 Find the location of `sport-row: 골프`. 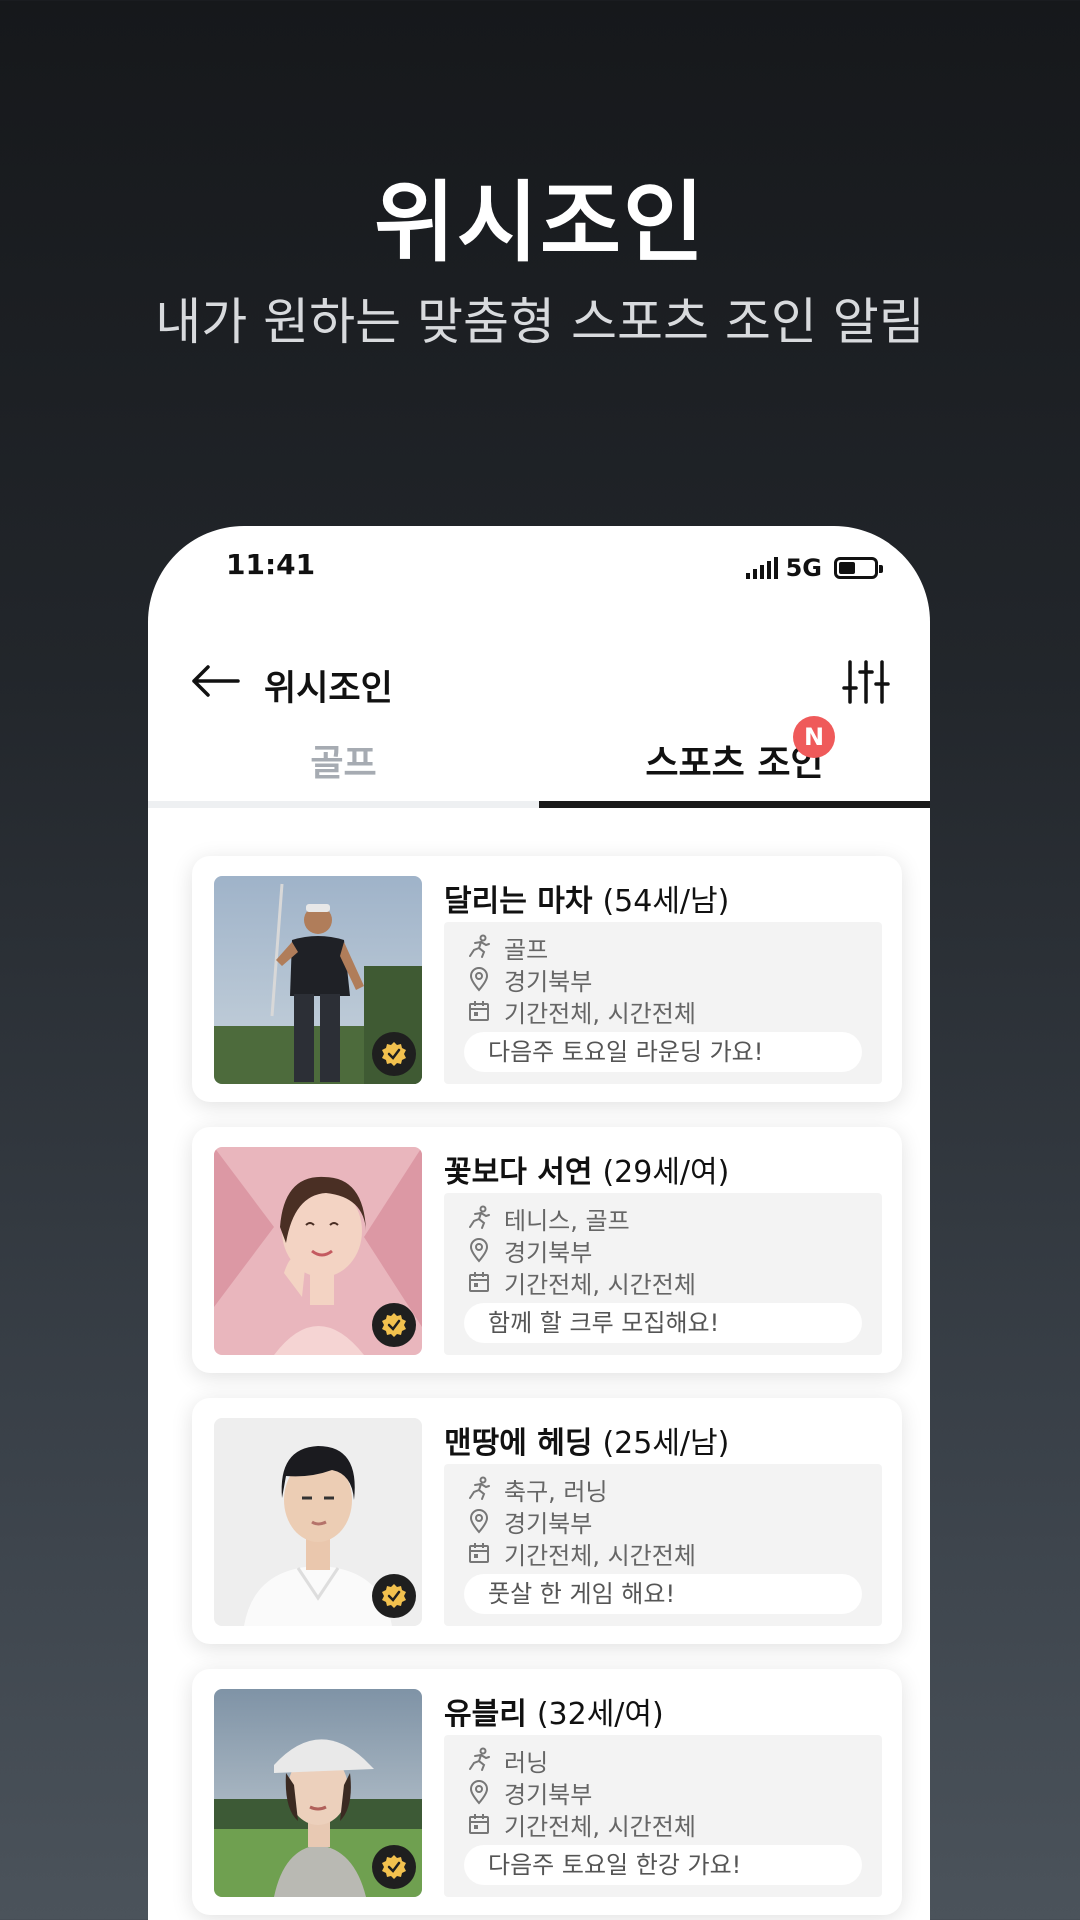

sport-row: 골프 is located at coordinates (507, 948).